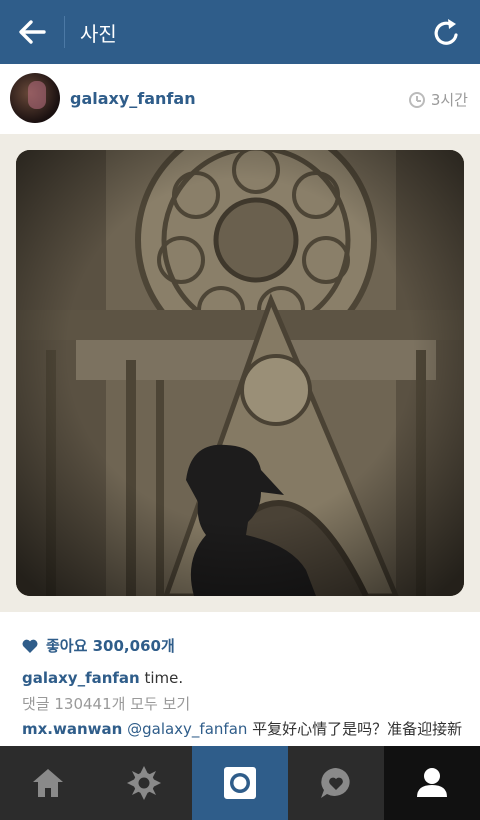 The image size is (480, 820). I want to click on bottom-tab-bar, so click(240, 783).